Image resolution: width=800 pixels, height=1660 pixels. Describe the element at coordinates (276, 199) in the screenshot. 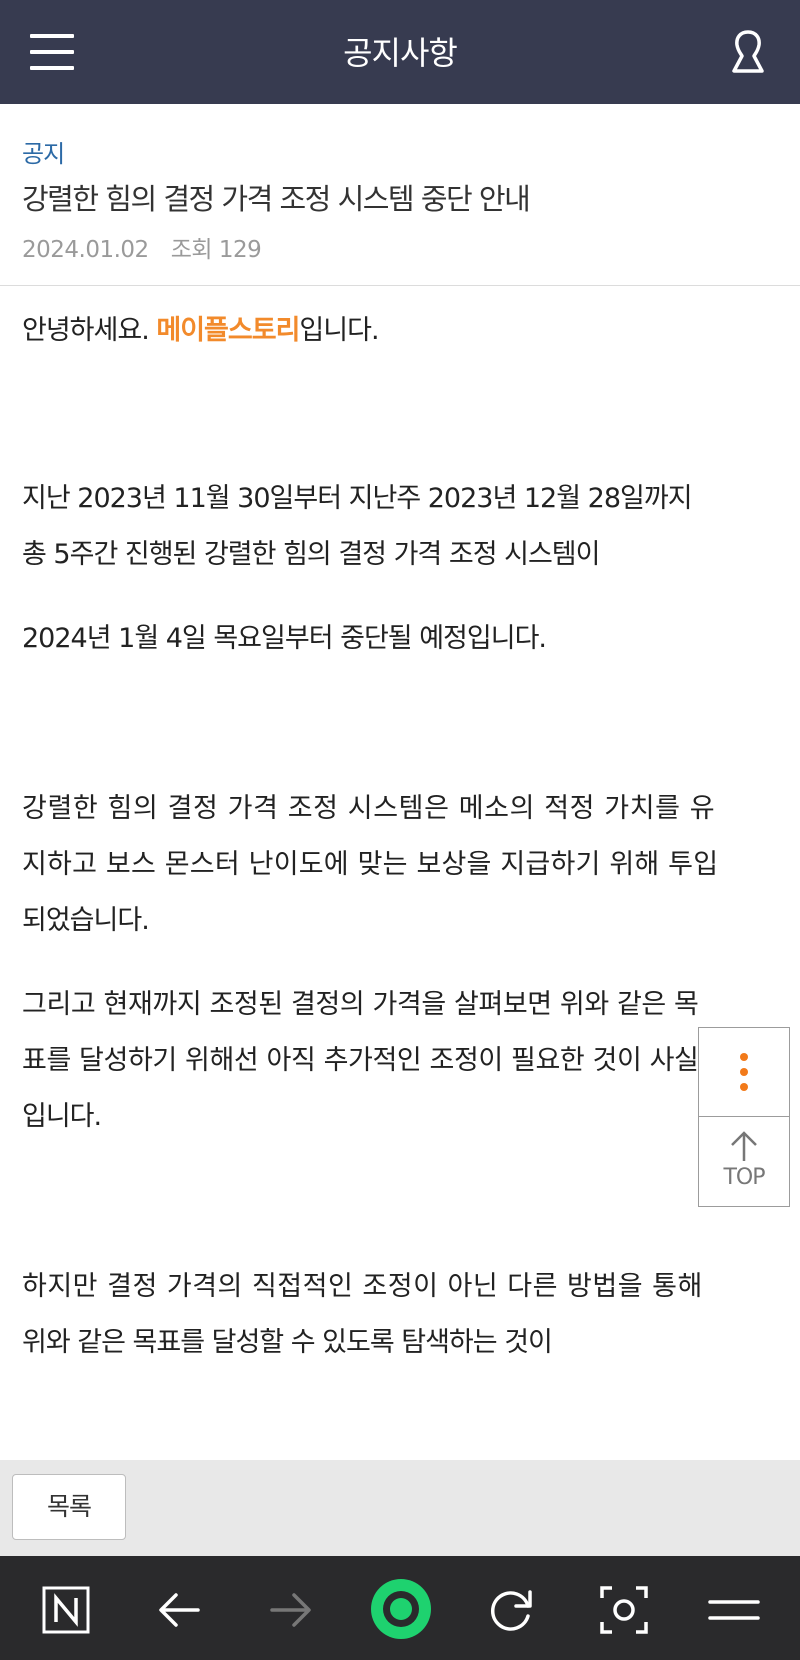

I see `post-title: 강렬한 힘의 결정 가격 조정 시스템 중단 안내` at that location.